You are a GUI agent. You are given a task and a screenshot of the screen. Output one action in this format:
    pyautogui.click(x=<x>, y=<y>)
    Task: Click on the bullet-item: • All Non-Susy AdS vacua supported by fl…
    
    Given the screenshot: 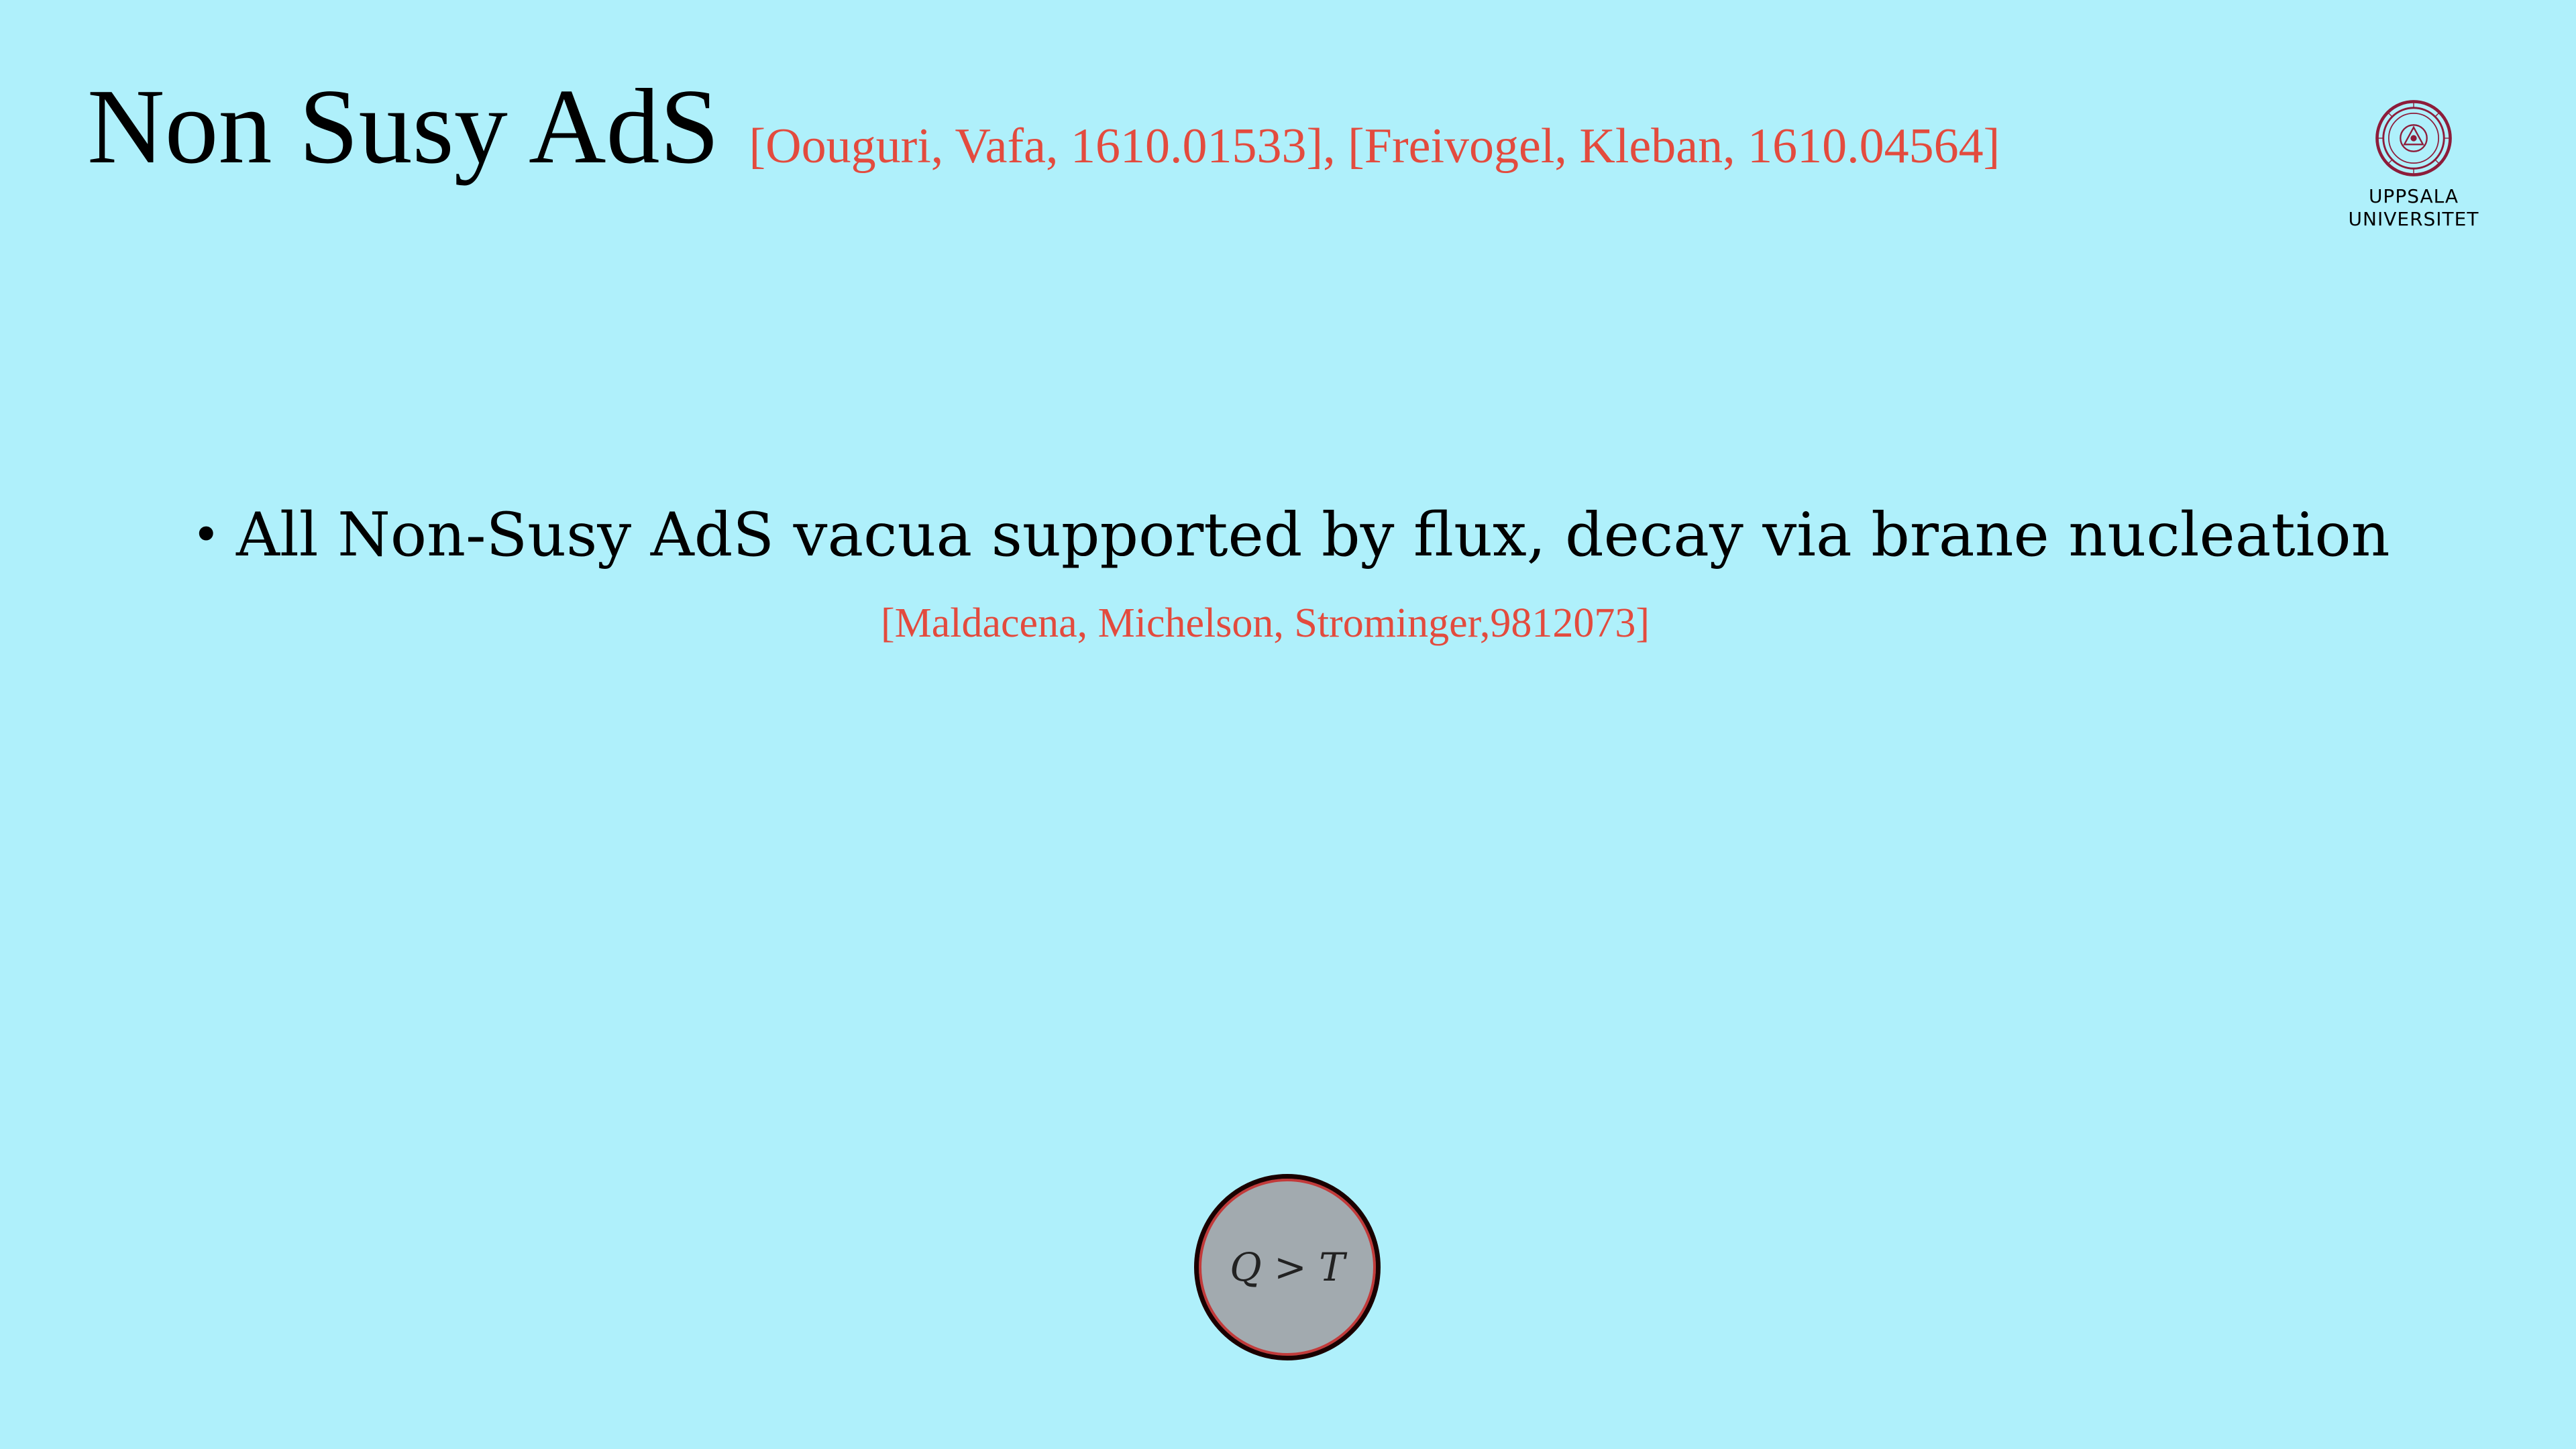 What is the action you would take?
    pyautogui.click(x=1299, y=535)
    